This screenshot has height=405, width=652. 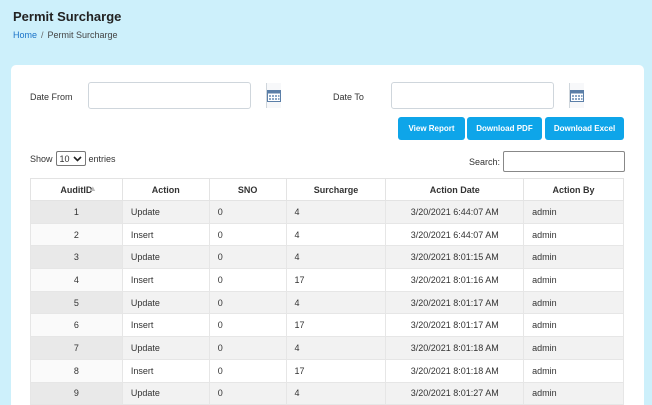 What do you see at coordinates (455, 257) in the screenshot?
I see `cell-action-date: 3/20/2021 8:01:15 AM` at bounding box center [455, 257].